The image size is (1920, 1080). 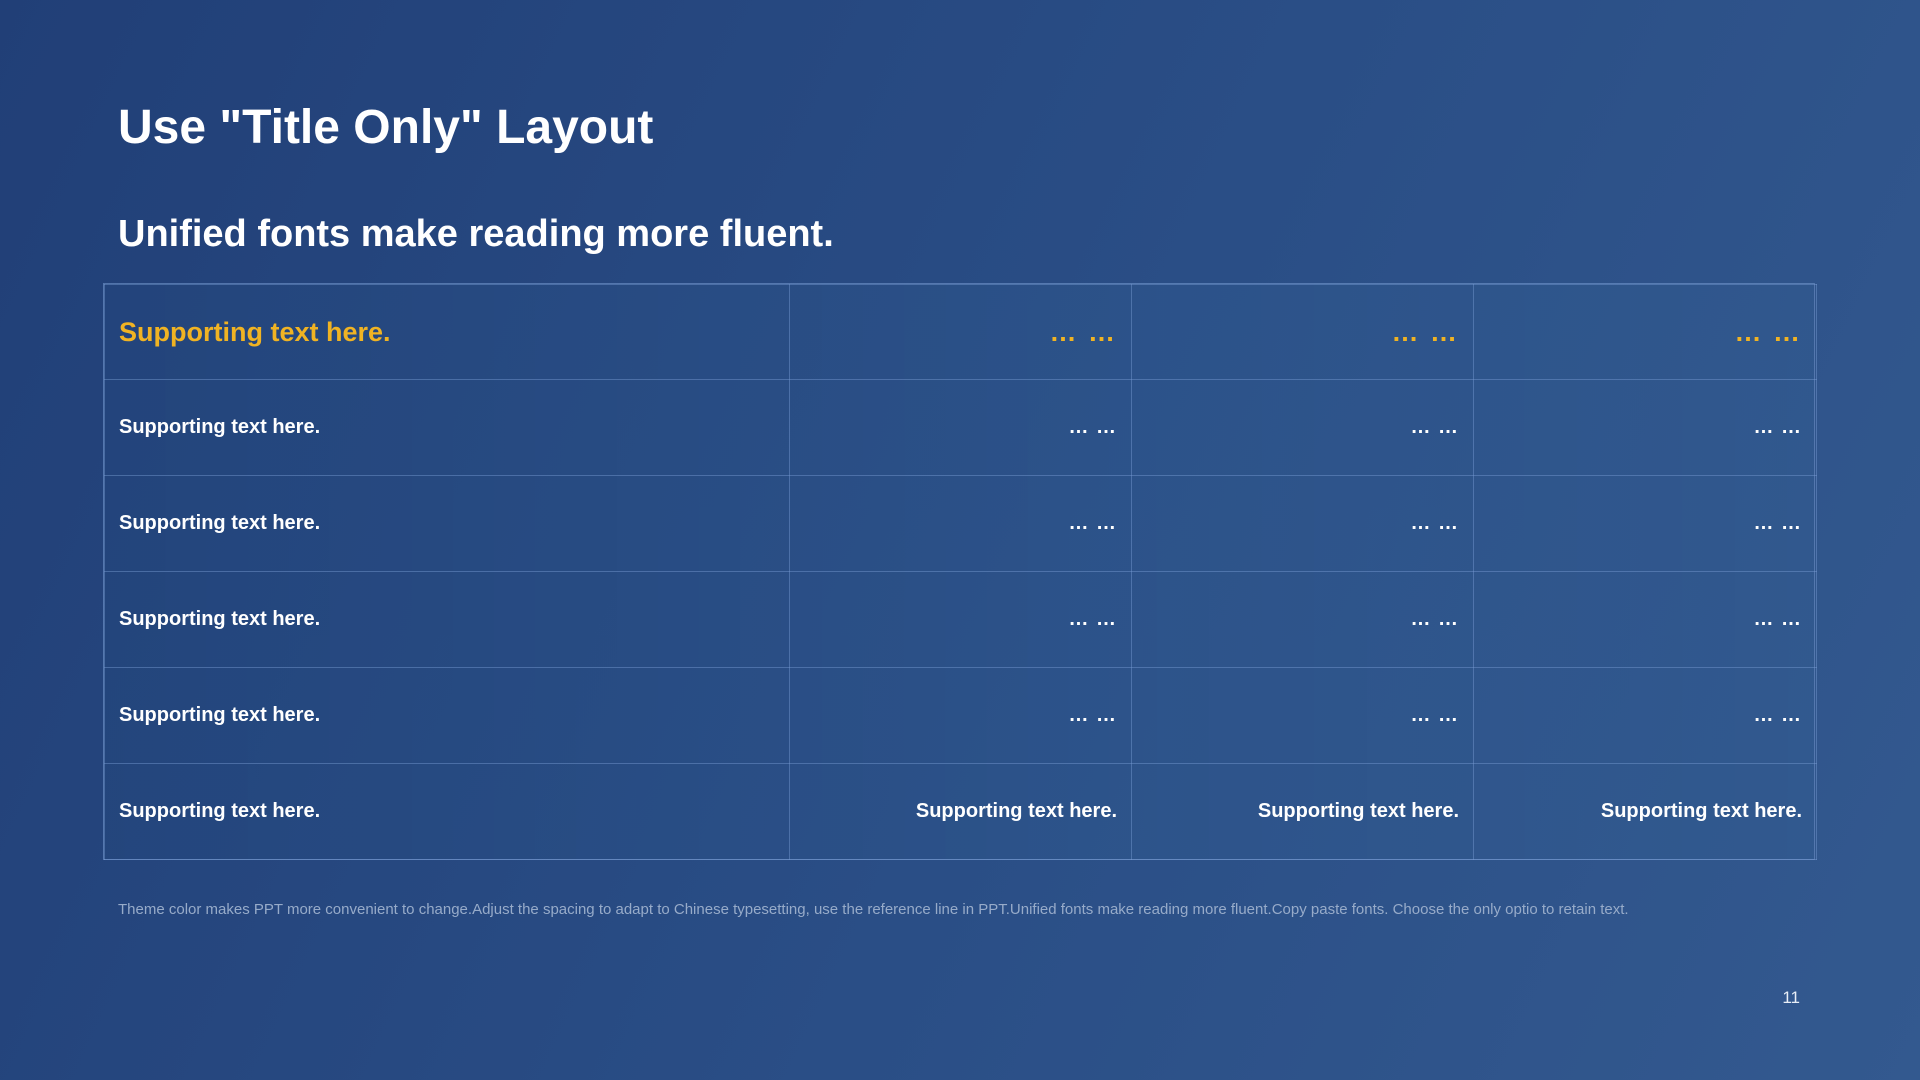 What do you see at coordinates (447, 332) in the screenshot?
I see `header-cell: Supporting text here.` at bounding box center [447, 332].